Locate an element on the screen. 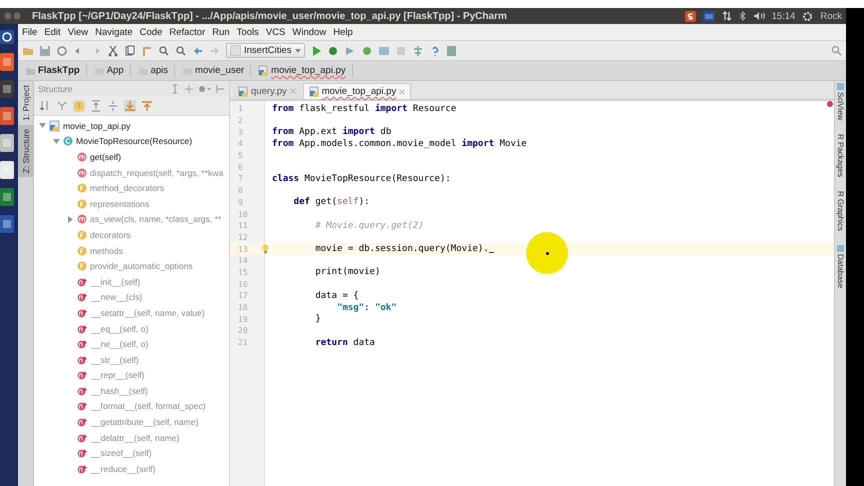  line-number: 2 is located at coordinates (241, 121).